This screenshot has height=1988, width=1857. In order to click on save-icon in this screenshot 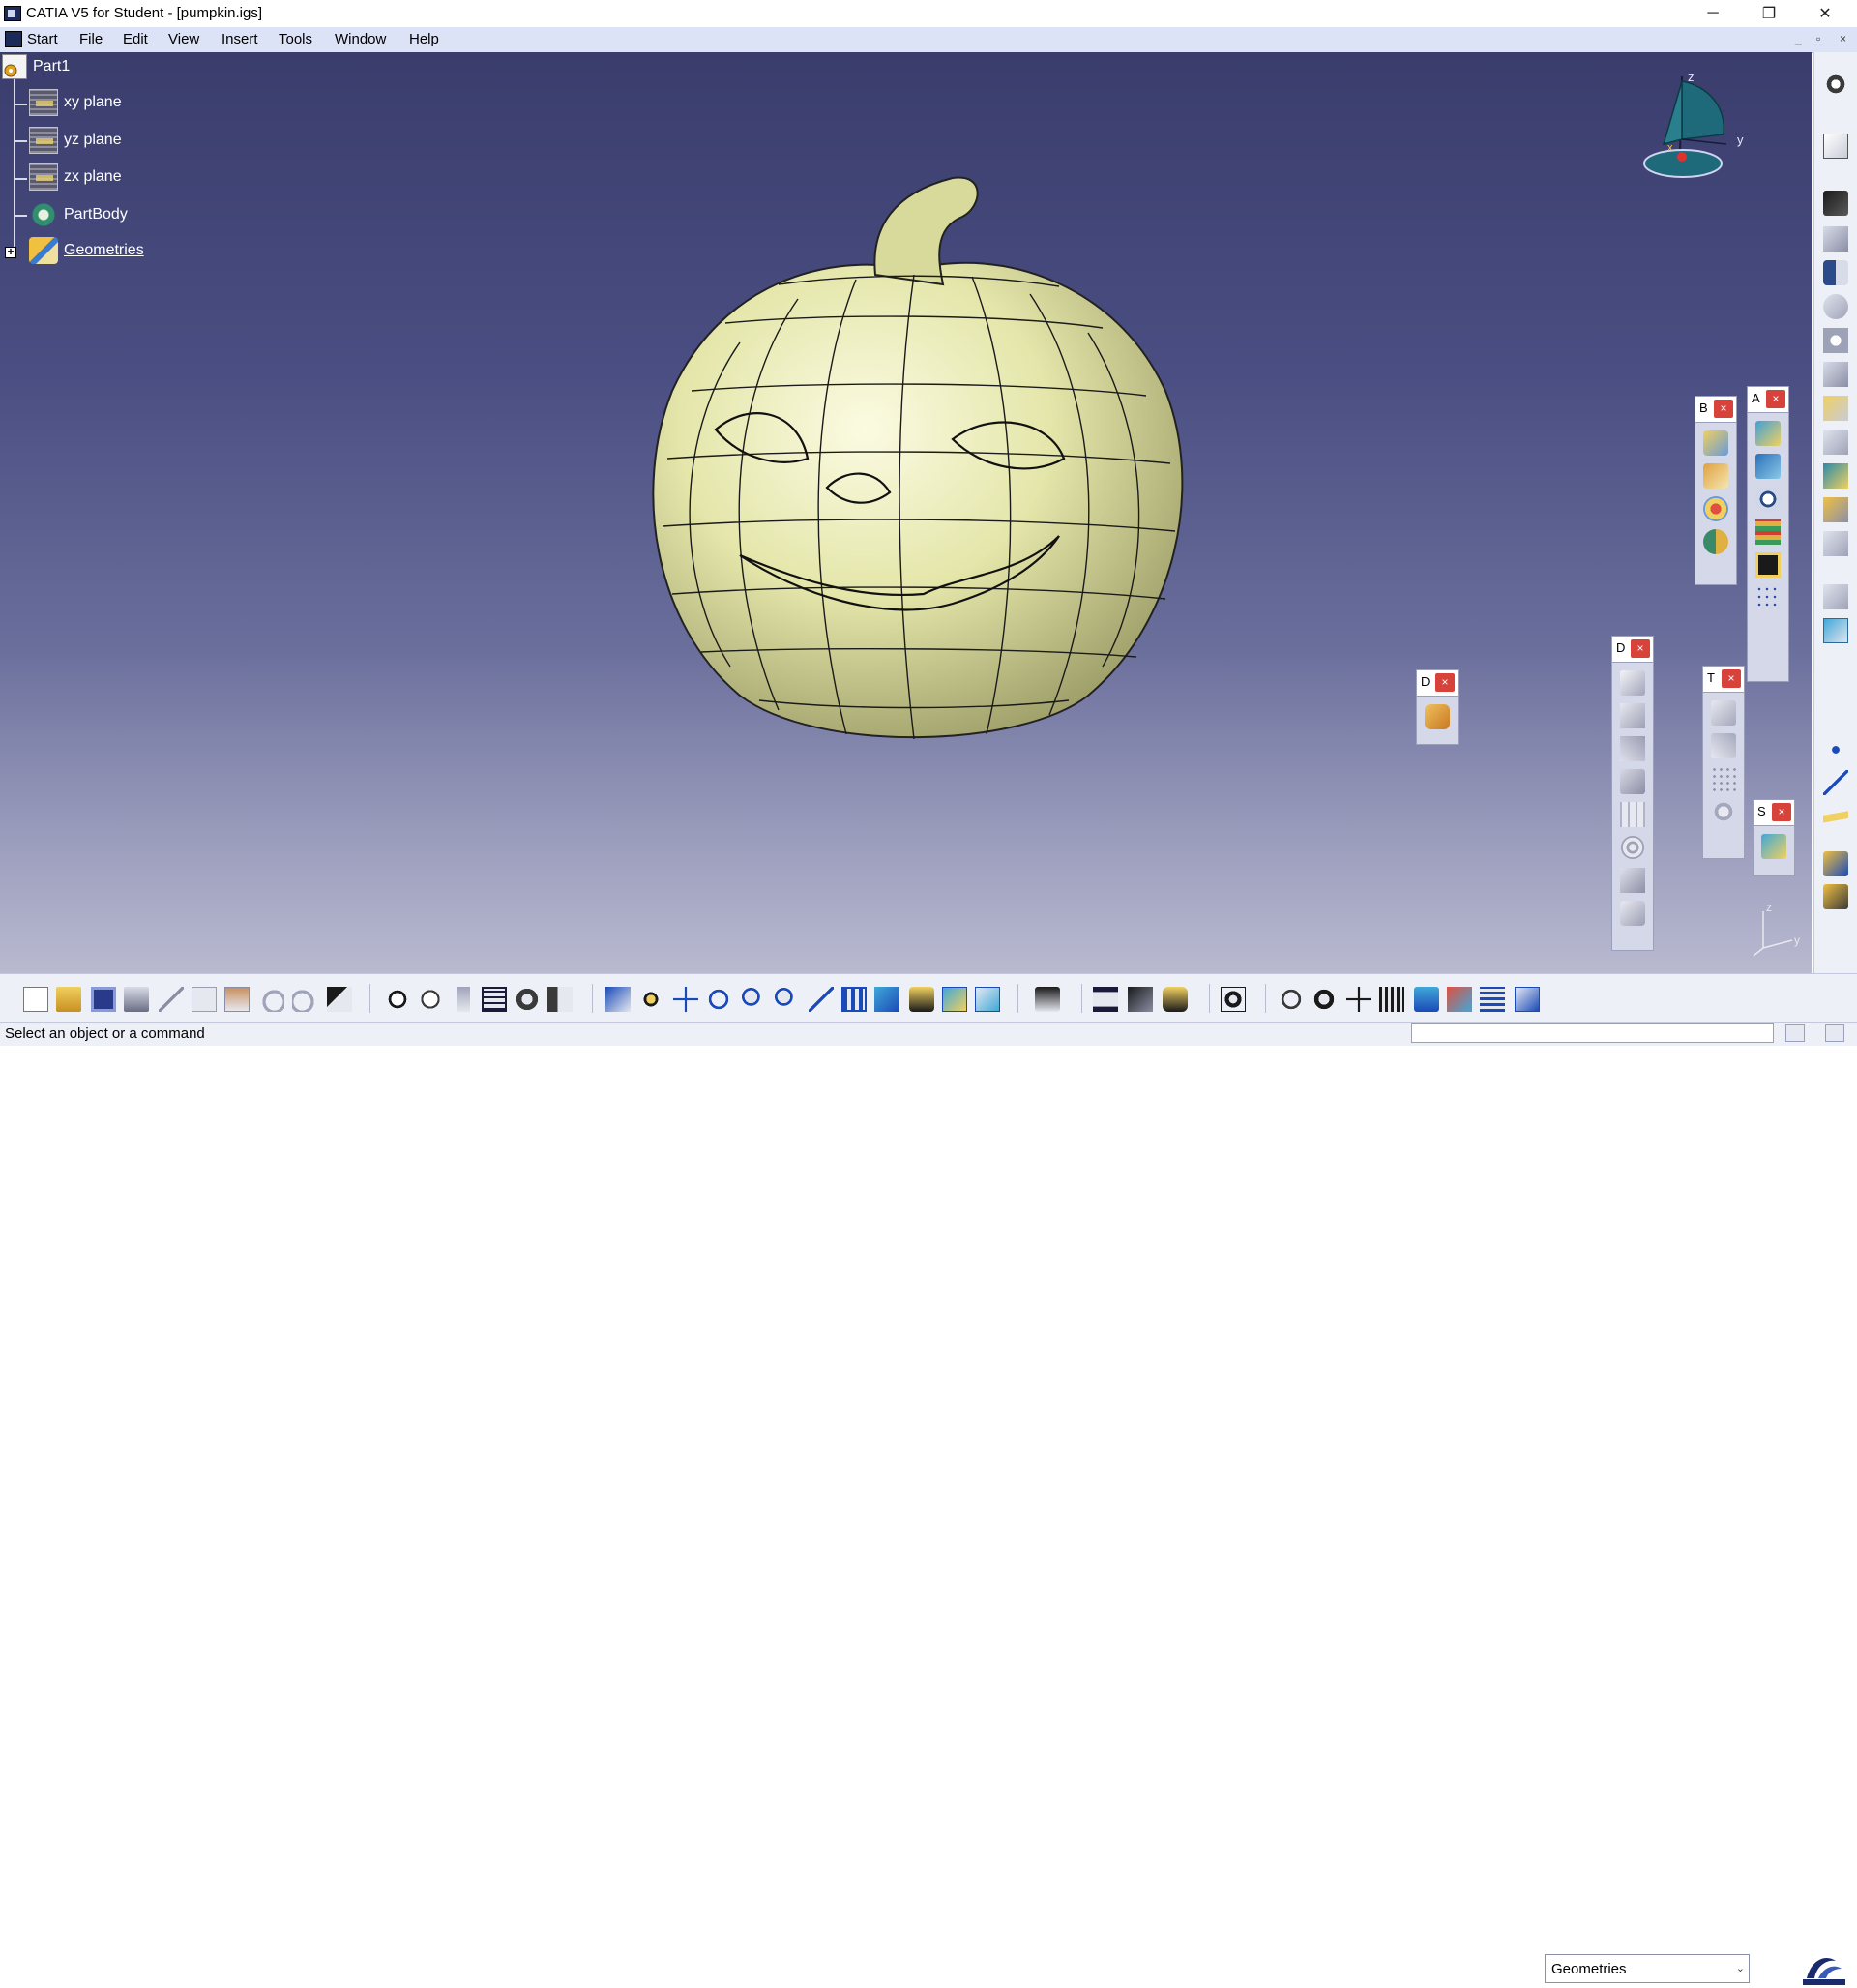, I will do `click(103, 999)`.